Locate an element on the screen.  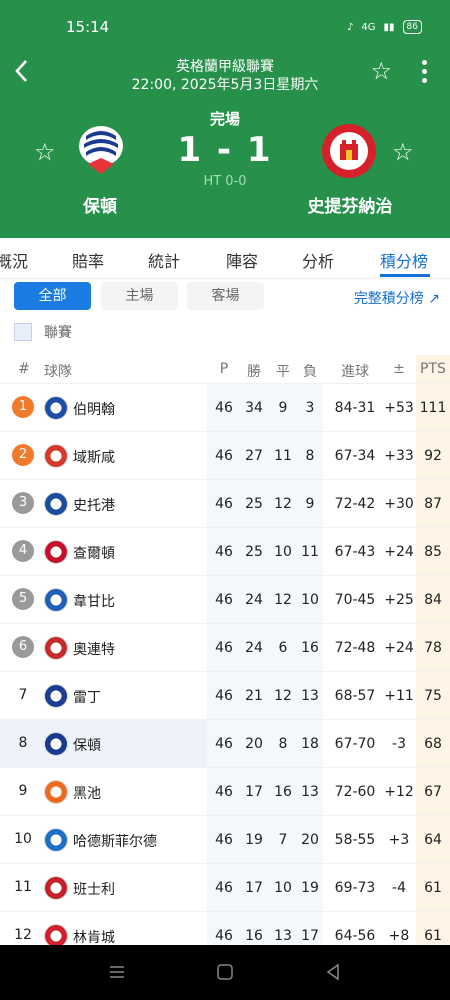
header-pts: PTS is located at coordinates (433, 369).